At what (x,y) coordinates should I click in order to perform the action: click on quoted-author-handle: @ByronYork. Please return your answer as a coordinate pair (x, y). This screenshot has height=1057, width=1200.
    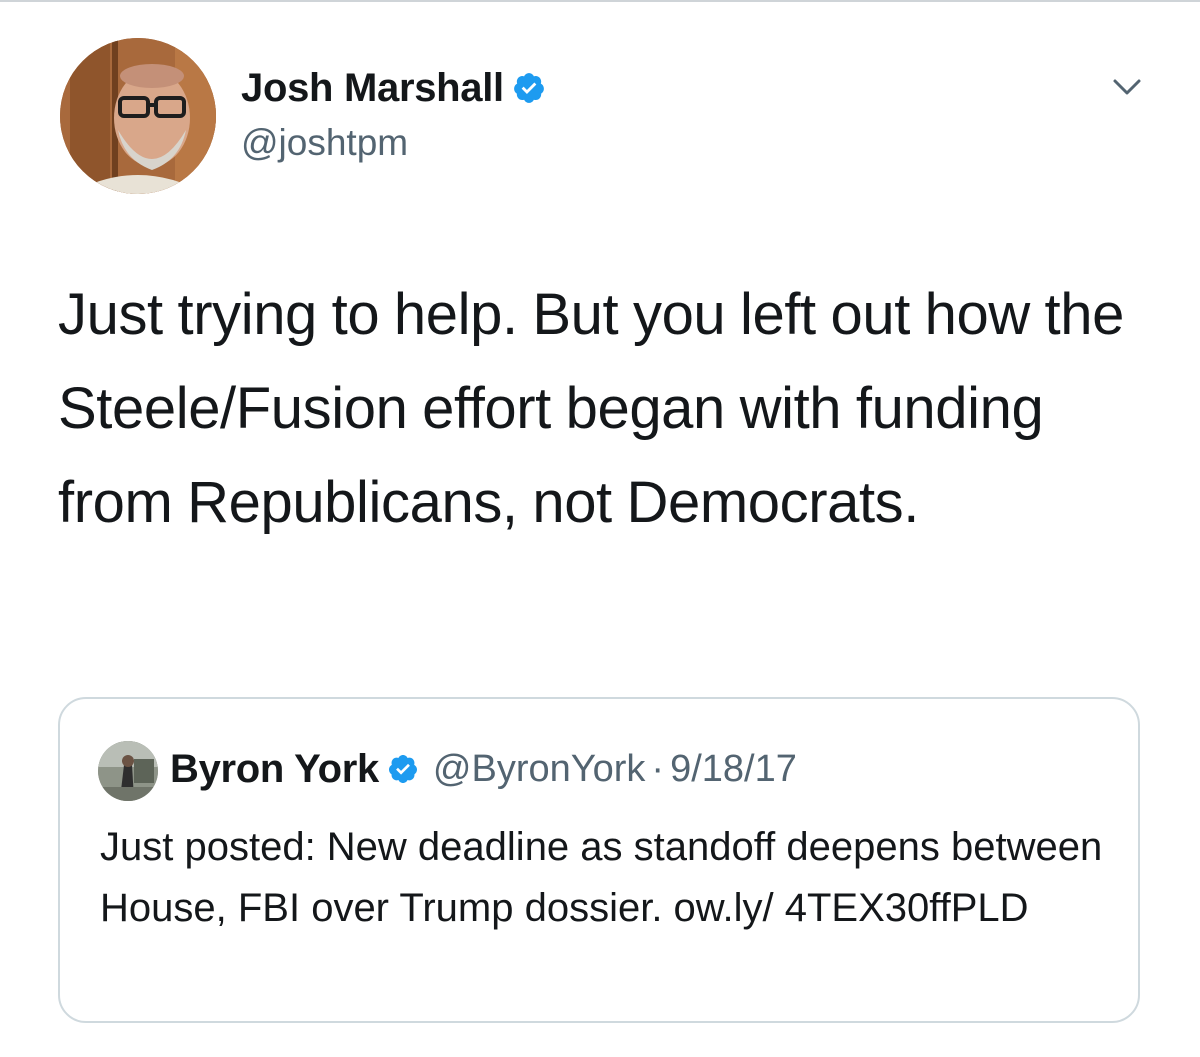
    Looking at the image, I should click on (539, 769).